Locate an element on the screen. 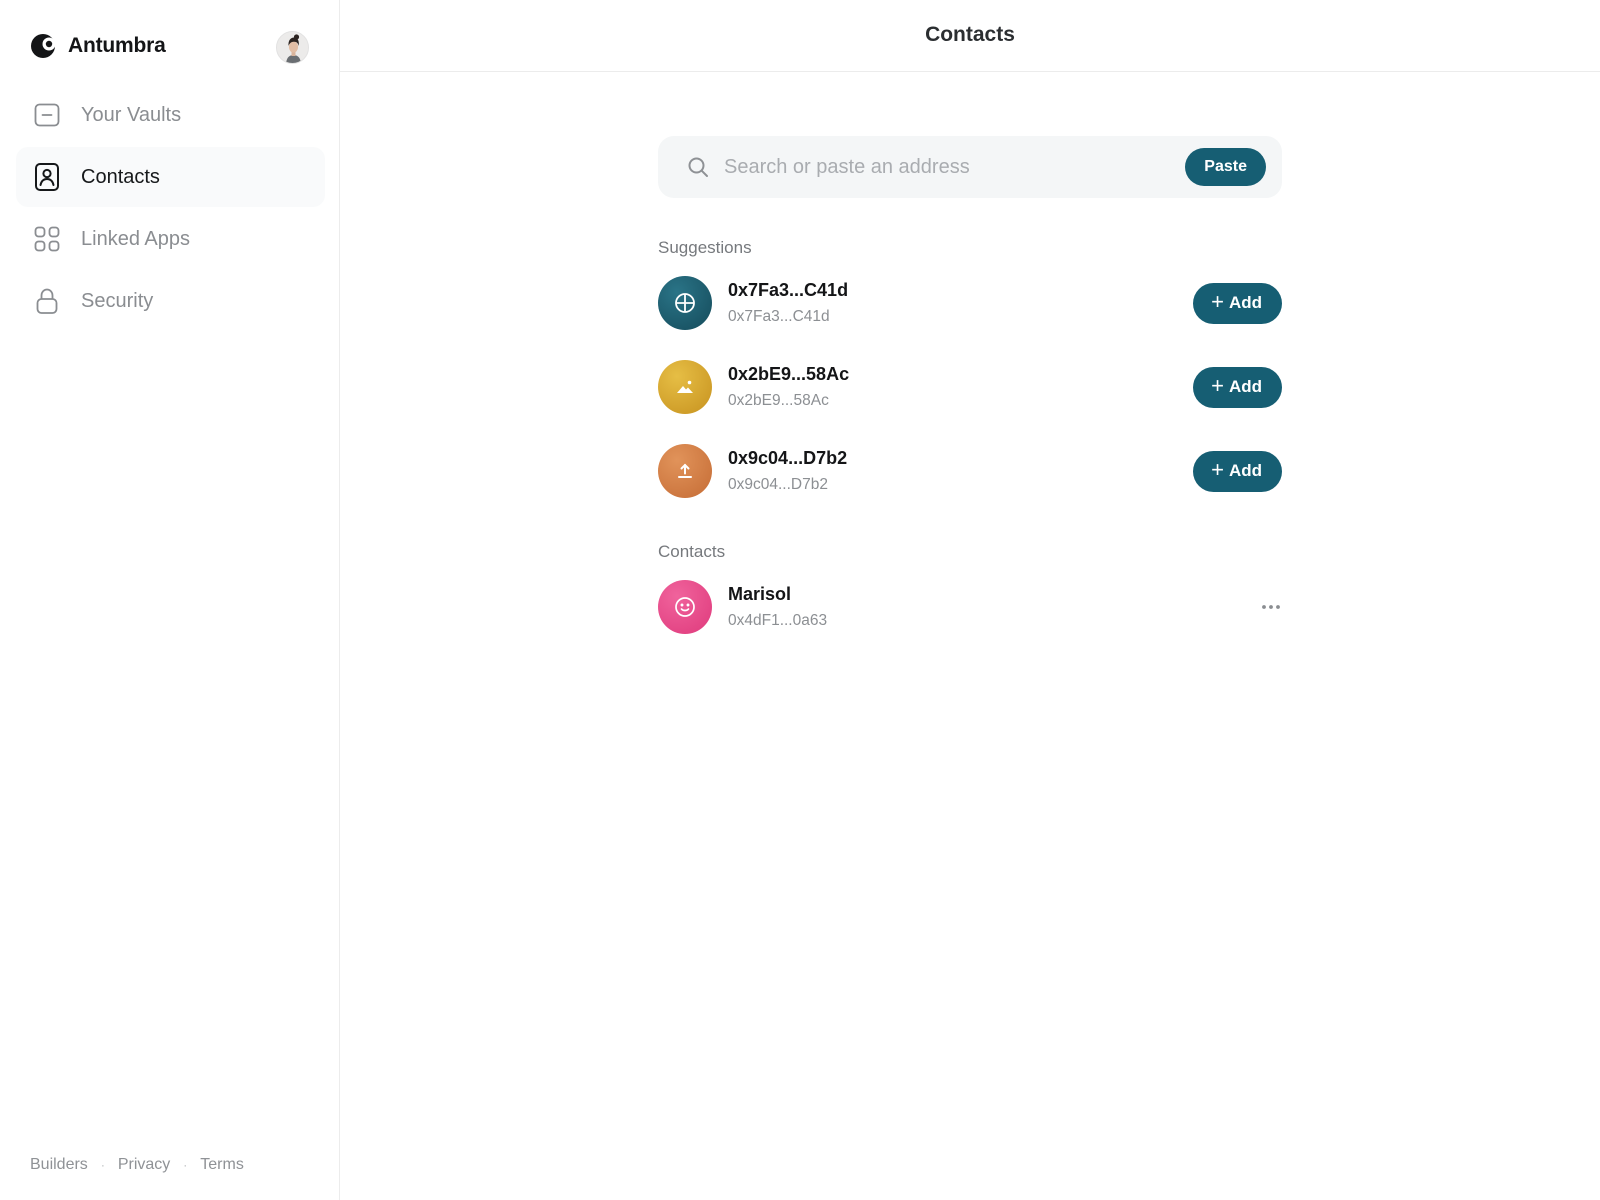 This screenshot has width=1600, height=1200. suggestion-row: 0x7Fa3...C41d 0x7Fa3...C41d + Add is located at coordinates (970, 303).